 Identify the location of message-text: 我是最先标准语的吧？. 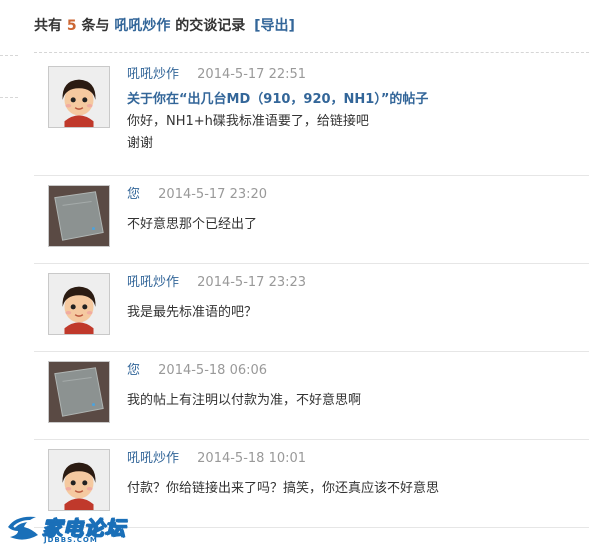
(353, 313).